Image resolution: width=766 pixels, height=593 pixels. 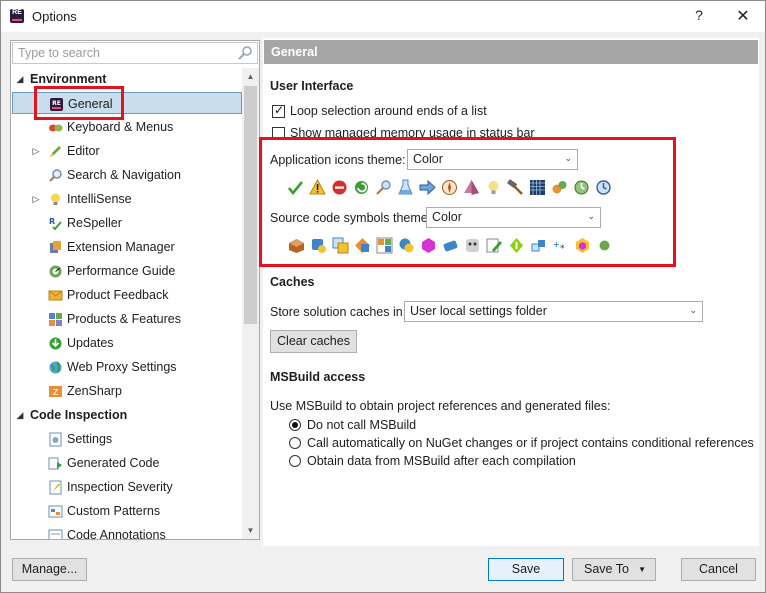 What do you see at coordinates (55, 319) in the screenshot?
I see `products-icon` at bounding box center [55, 319].